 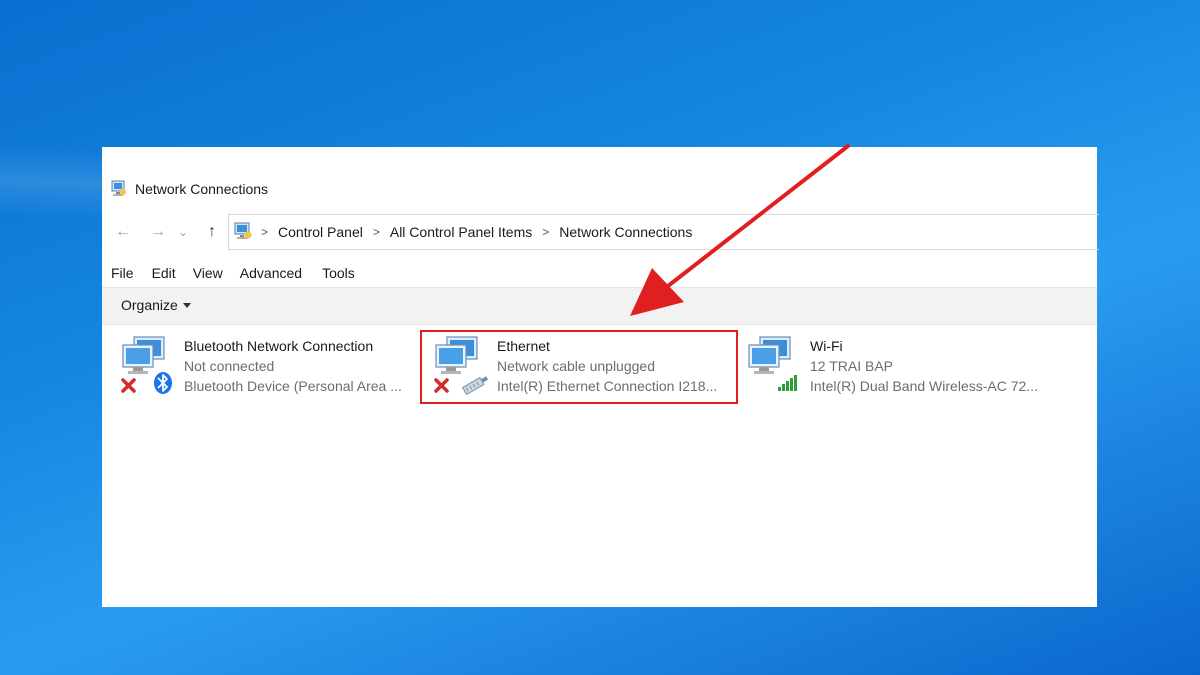 What do you see at coordinates (279, 346) in the screenshot?
I see `connection-name: Bluetooth Network Connection` at bounding box center [279, 346].